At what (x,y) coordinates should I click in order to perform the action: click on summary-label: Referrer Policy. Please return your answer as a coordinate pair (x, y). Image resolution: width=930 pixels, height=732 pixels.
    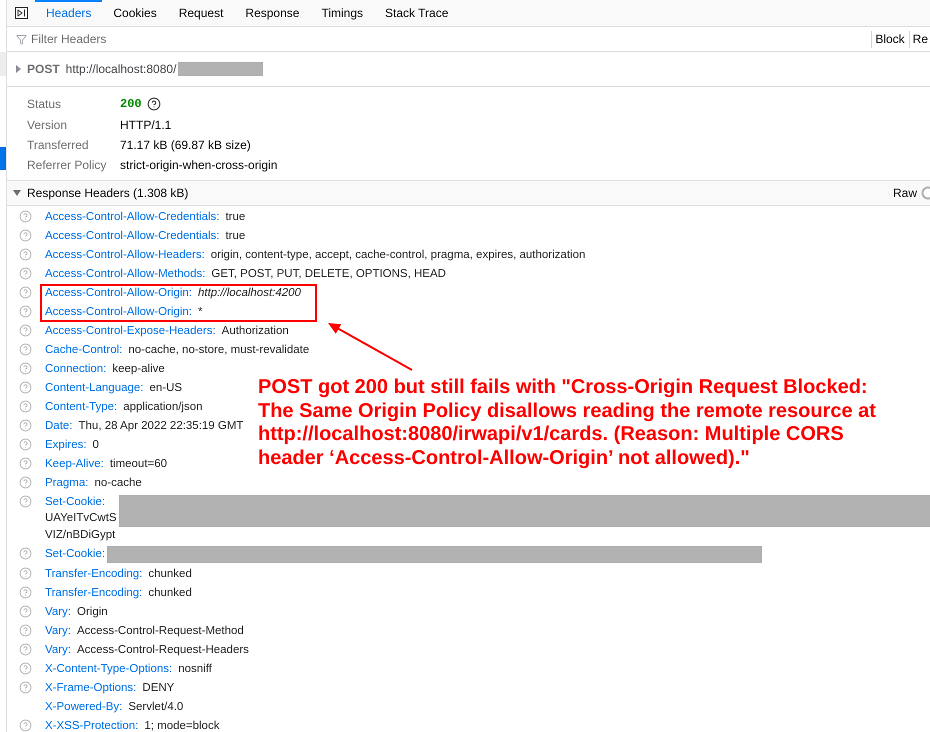
    Looking at the image, I should click on (67, 165).